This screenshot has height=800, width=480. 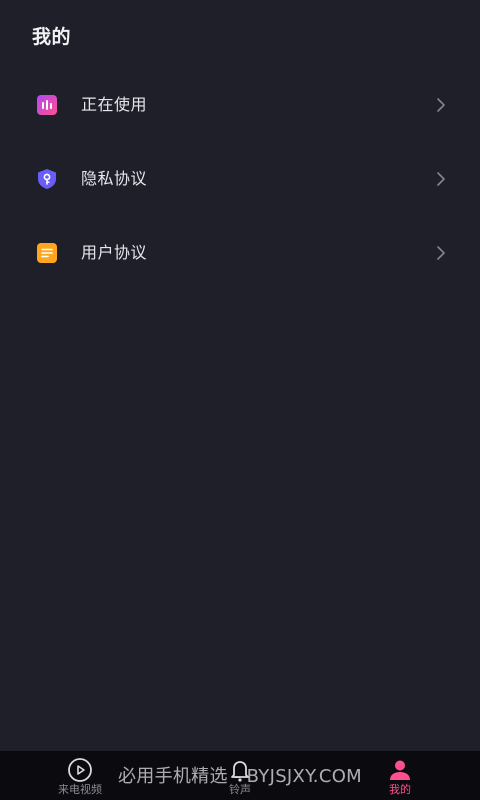 I want to click on bottom-tab-bar: 来电视频 铃声 我的, so click(x=240, y=775).